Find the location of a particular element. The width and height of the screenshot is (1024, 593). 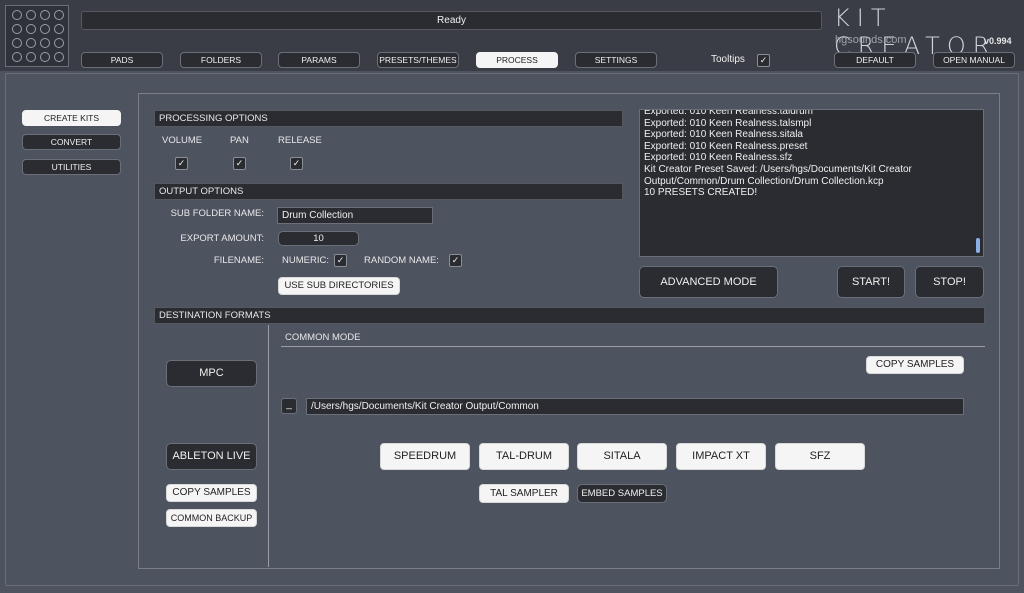

output-options-heading: OUTPUT OPTIONS is located at coordinates (388, 191).